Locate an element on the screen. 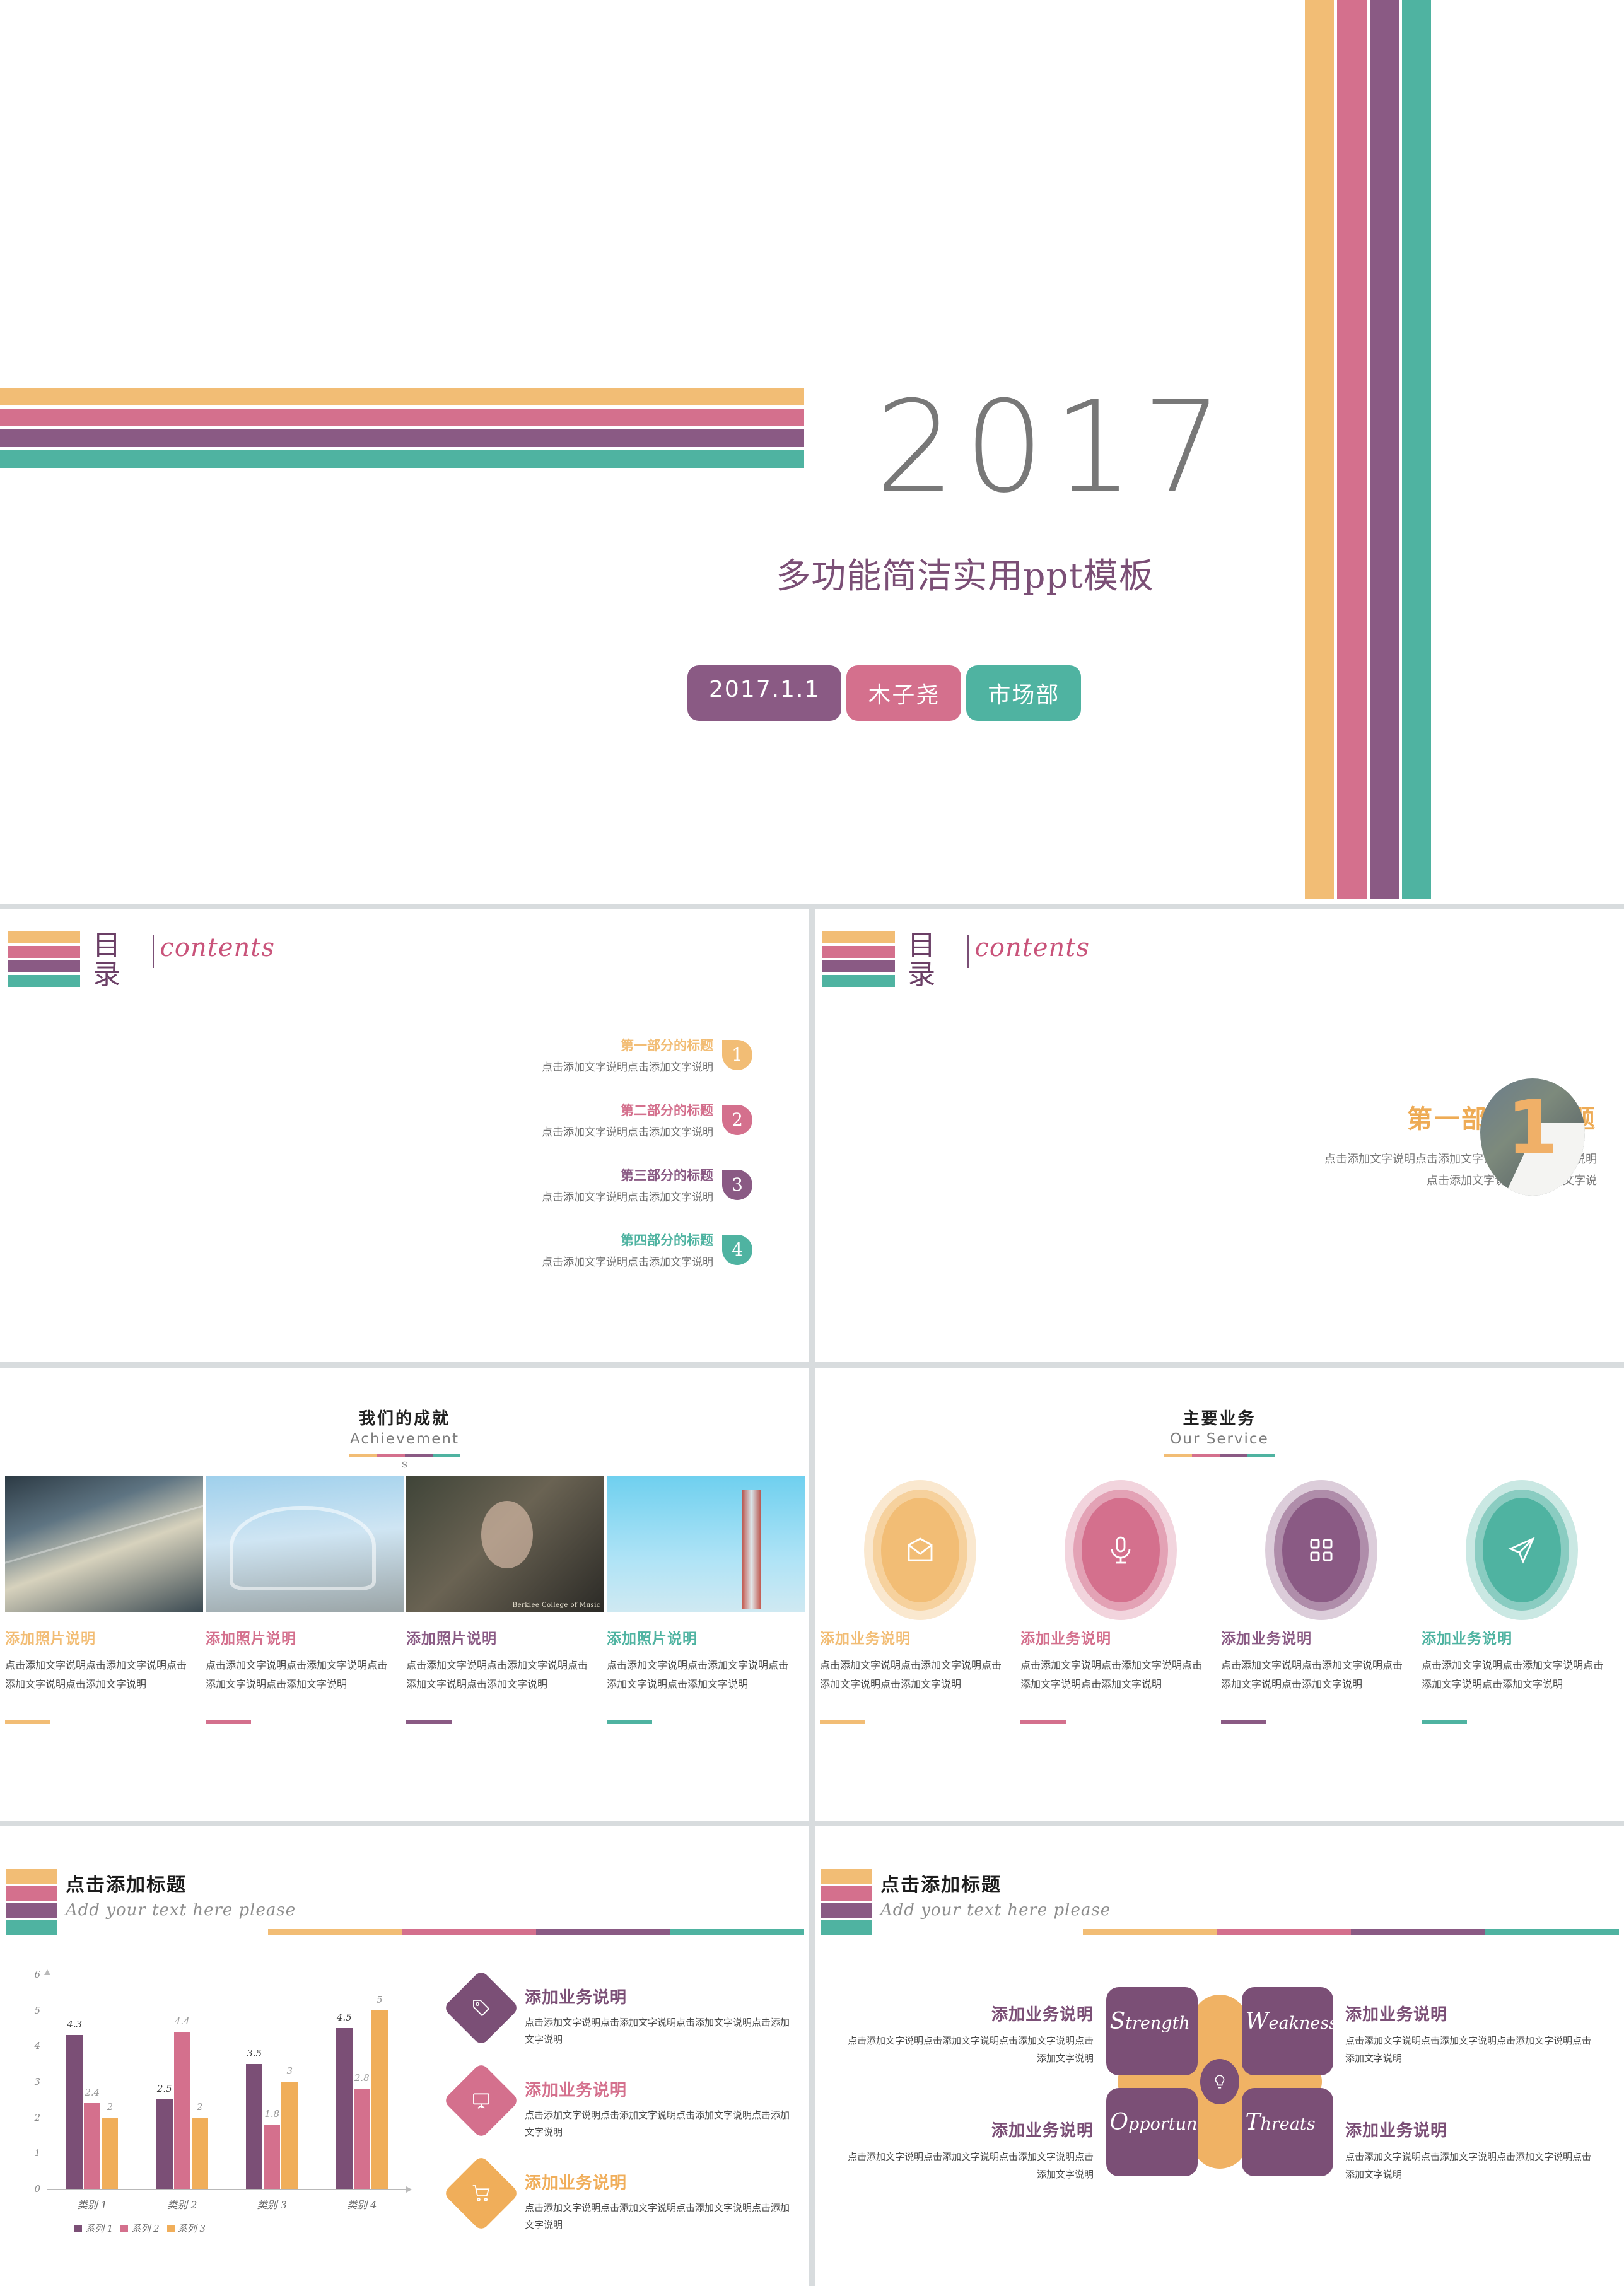 Image resolution: width=1624 pixels, height=2286 pixels. chart-legend-item: 系列 1 is located at coordinates (94, 2228).